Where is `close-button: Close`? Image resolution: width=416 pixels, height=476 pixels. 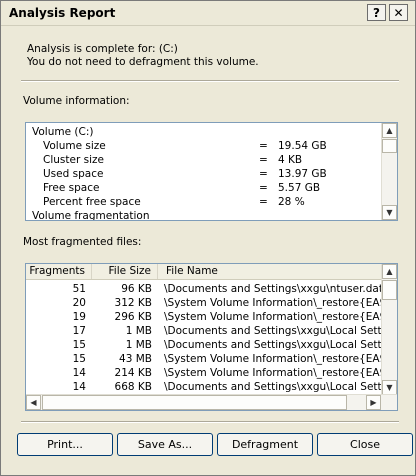 close-button: Close is located at coordinates (365, 444).